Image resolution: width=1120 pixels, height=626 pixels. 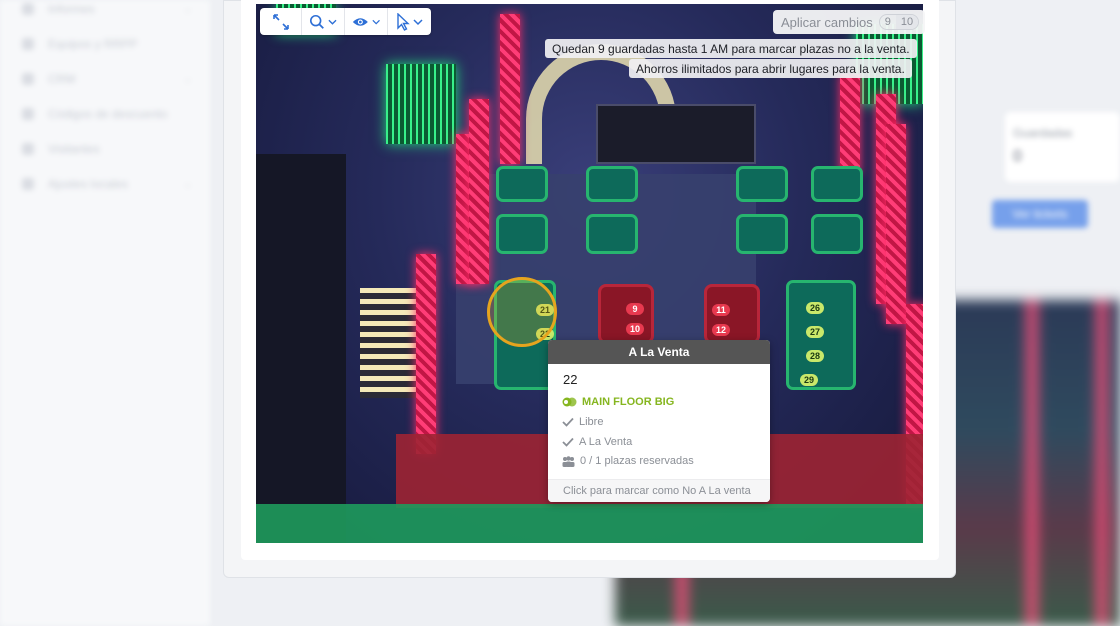 What do you see at coordinates (316, 21) in the screenshot?
I see `zoom-icon` at bounding box center [316, 21].